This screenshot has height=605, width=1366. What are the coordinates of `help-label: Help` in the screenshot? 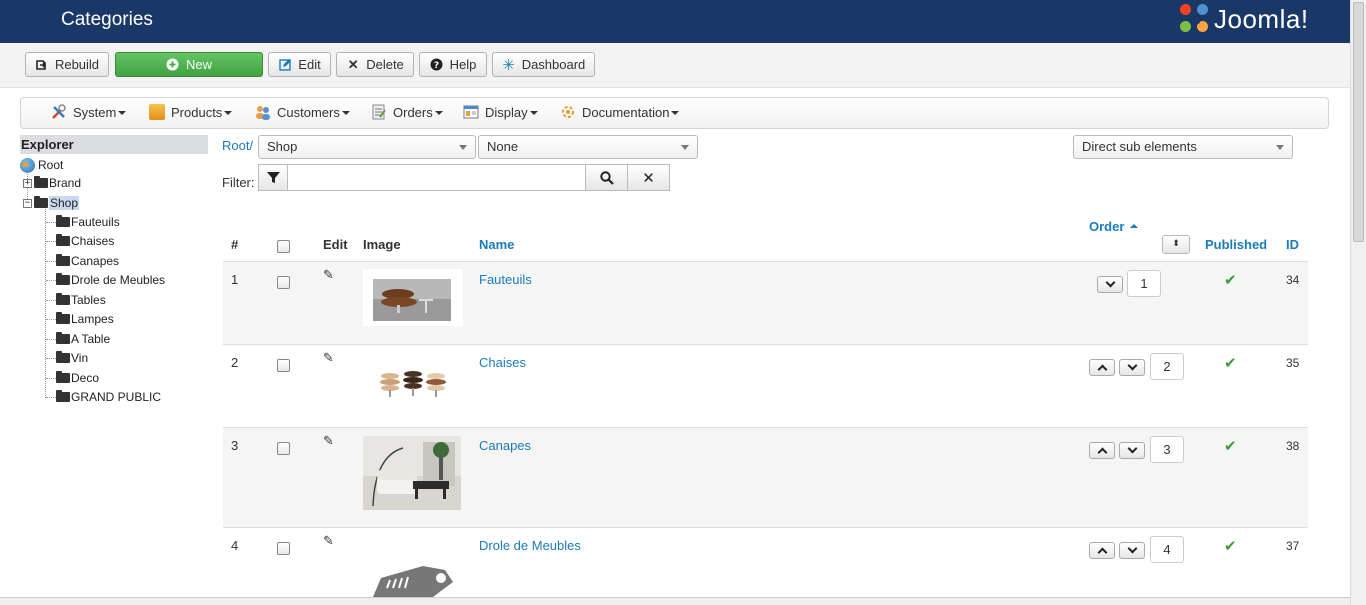 It's located at (463, 64).